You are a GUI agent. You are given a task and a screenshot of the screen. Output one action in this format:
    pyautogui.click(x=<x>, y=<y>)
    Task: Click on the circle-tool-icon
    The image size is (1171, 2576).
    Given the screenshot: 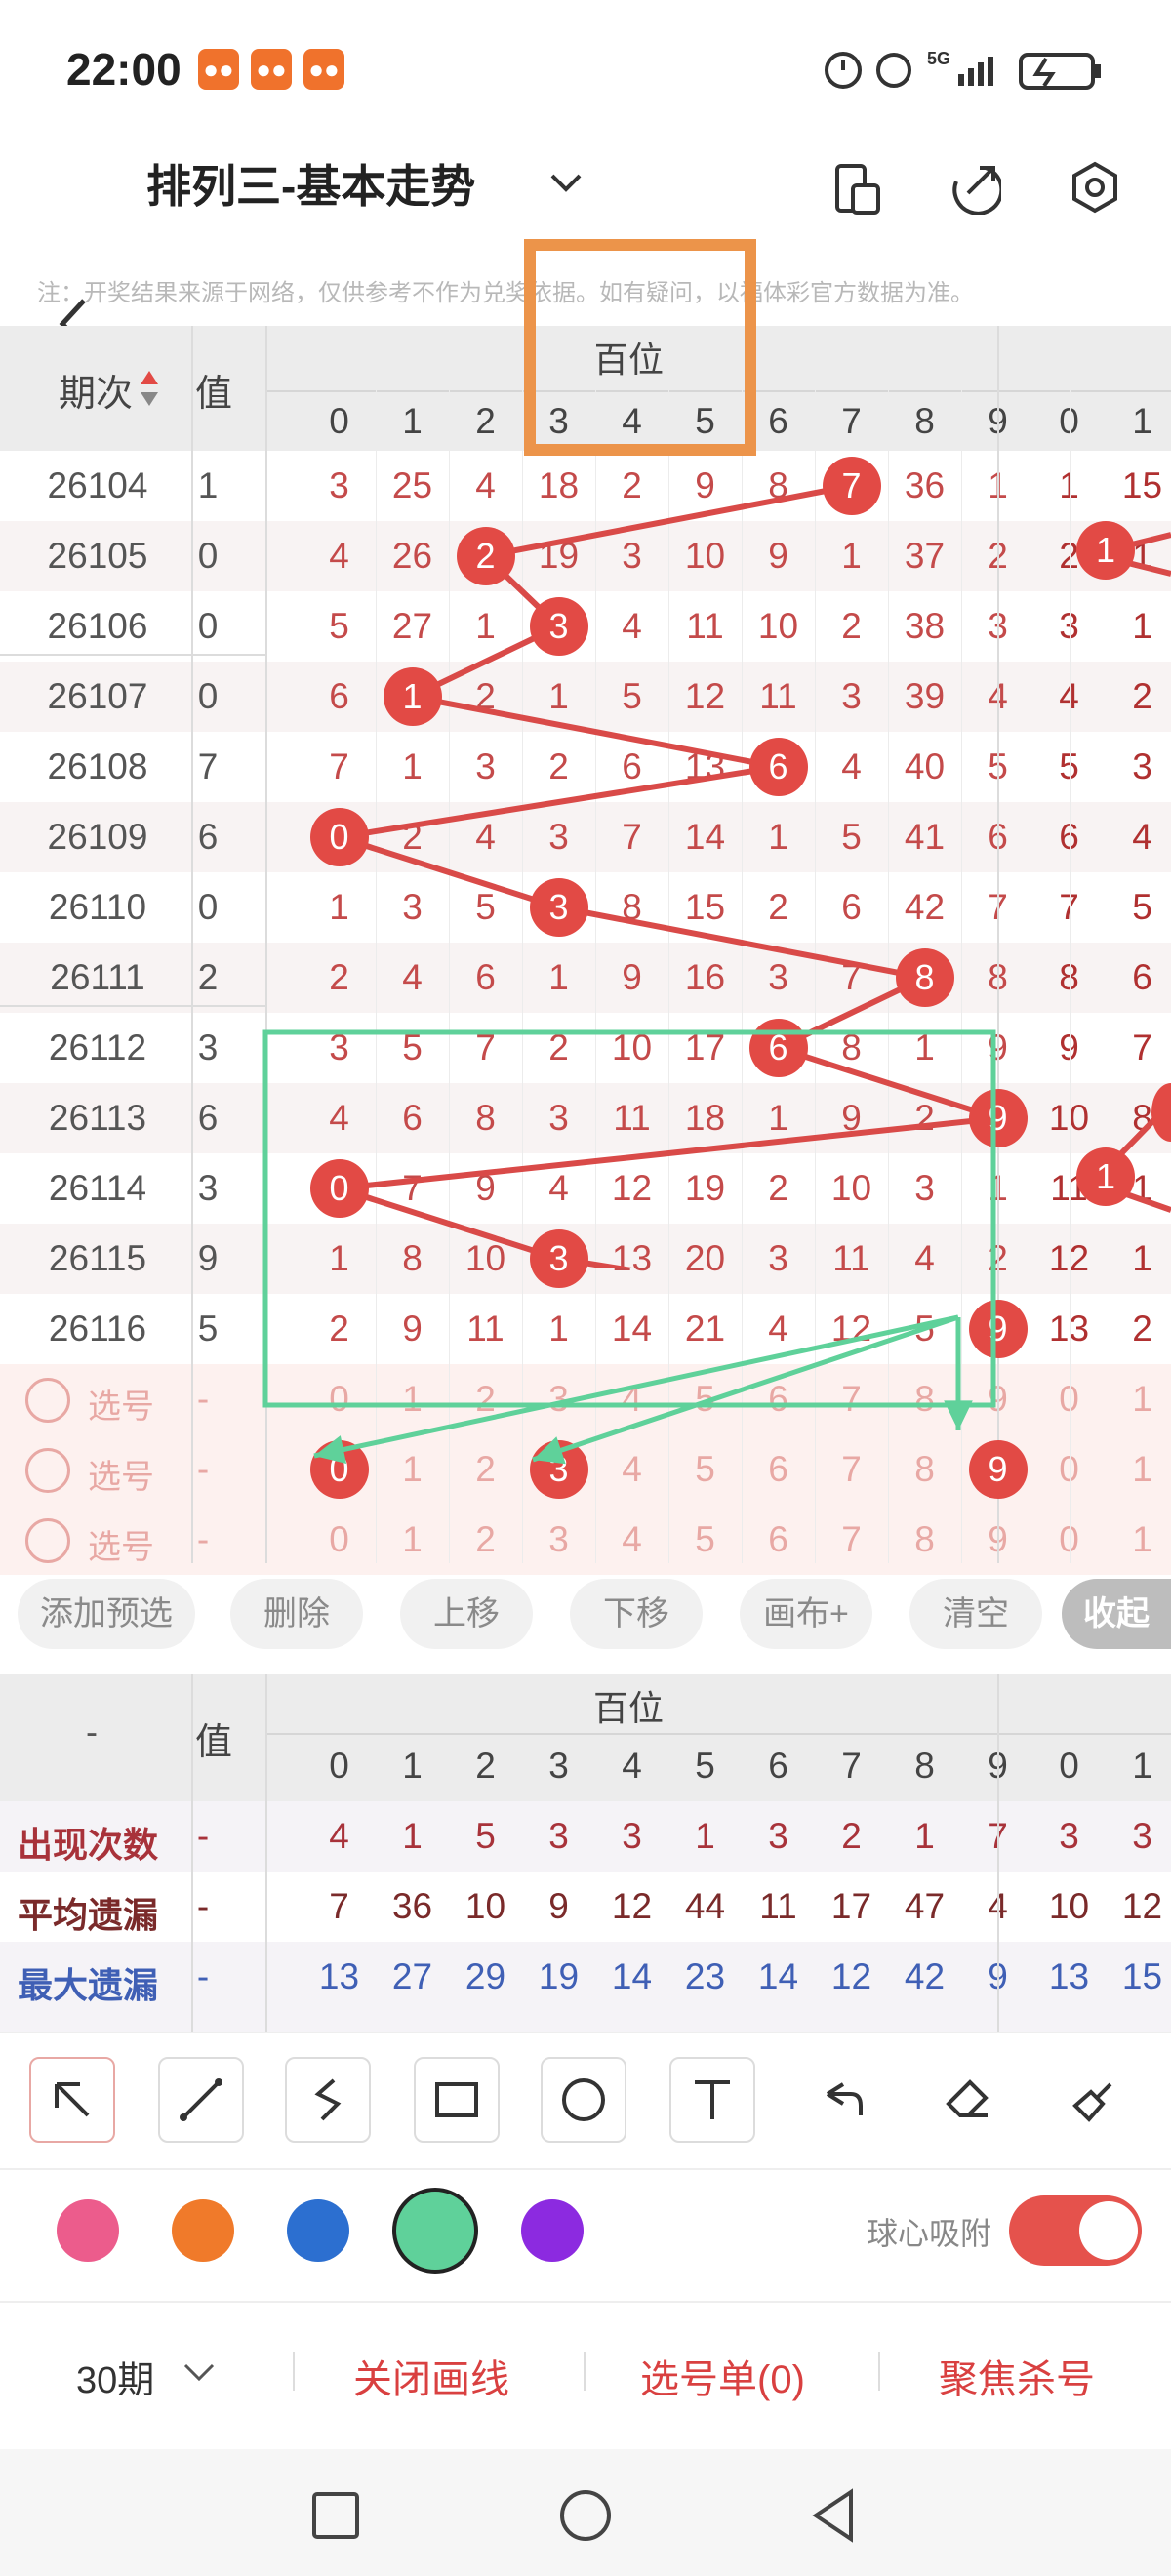 What is the action you would take?
    pyautogui.click(x=583, y=2100)
    